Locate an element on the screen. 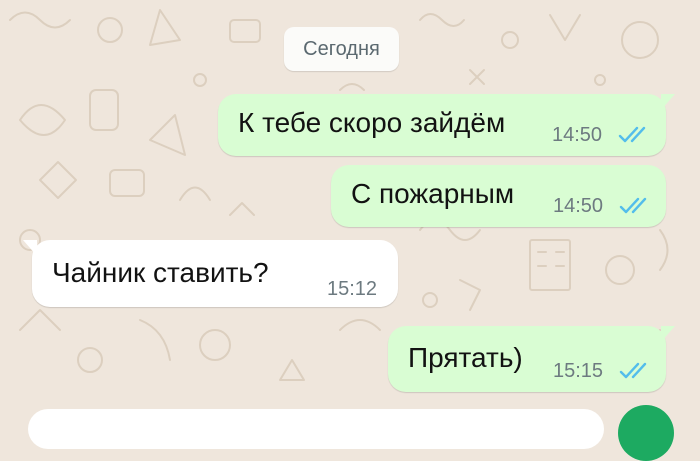 Image resolution: width=700 pixels, height=461 pixels. message-time: 15:15 is located at coordinates (578, 371).